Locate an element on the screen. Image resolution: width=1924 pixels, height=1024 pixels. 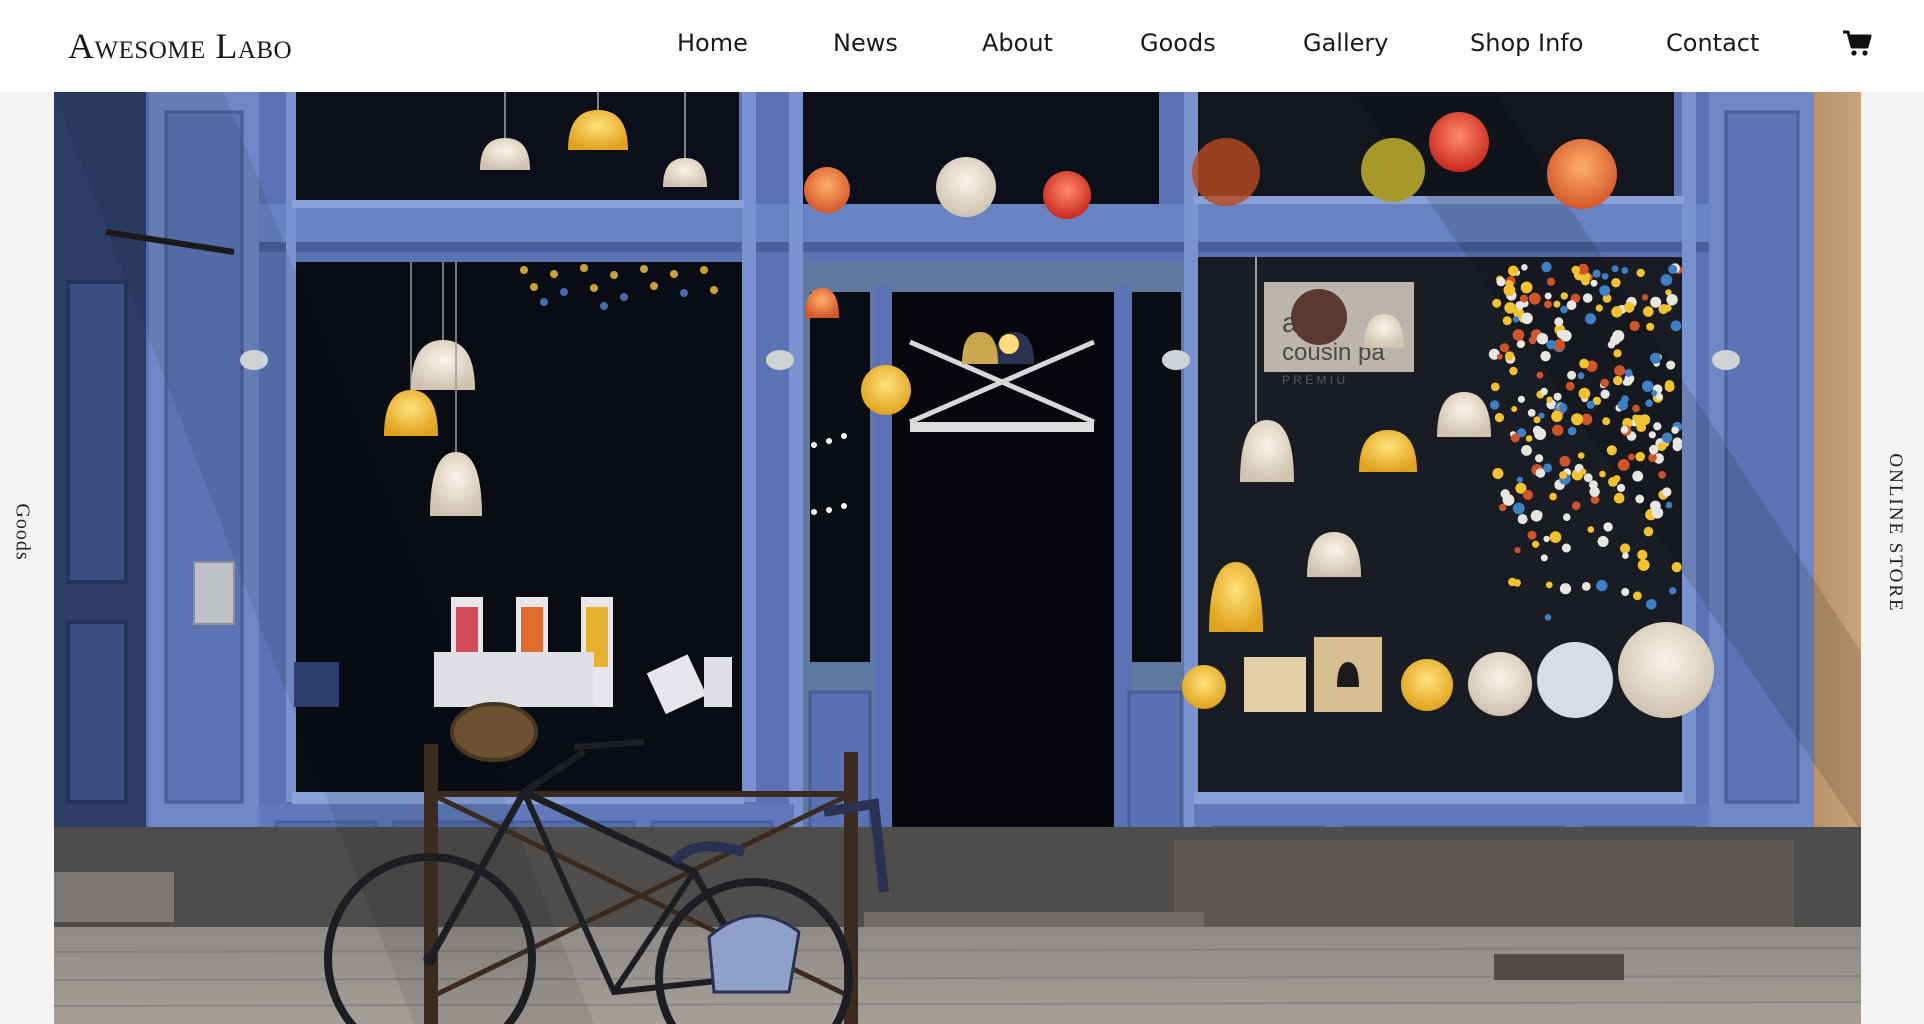
nav-contact: Contact is located at coordinates (1712, 43).